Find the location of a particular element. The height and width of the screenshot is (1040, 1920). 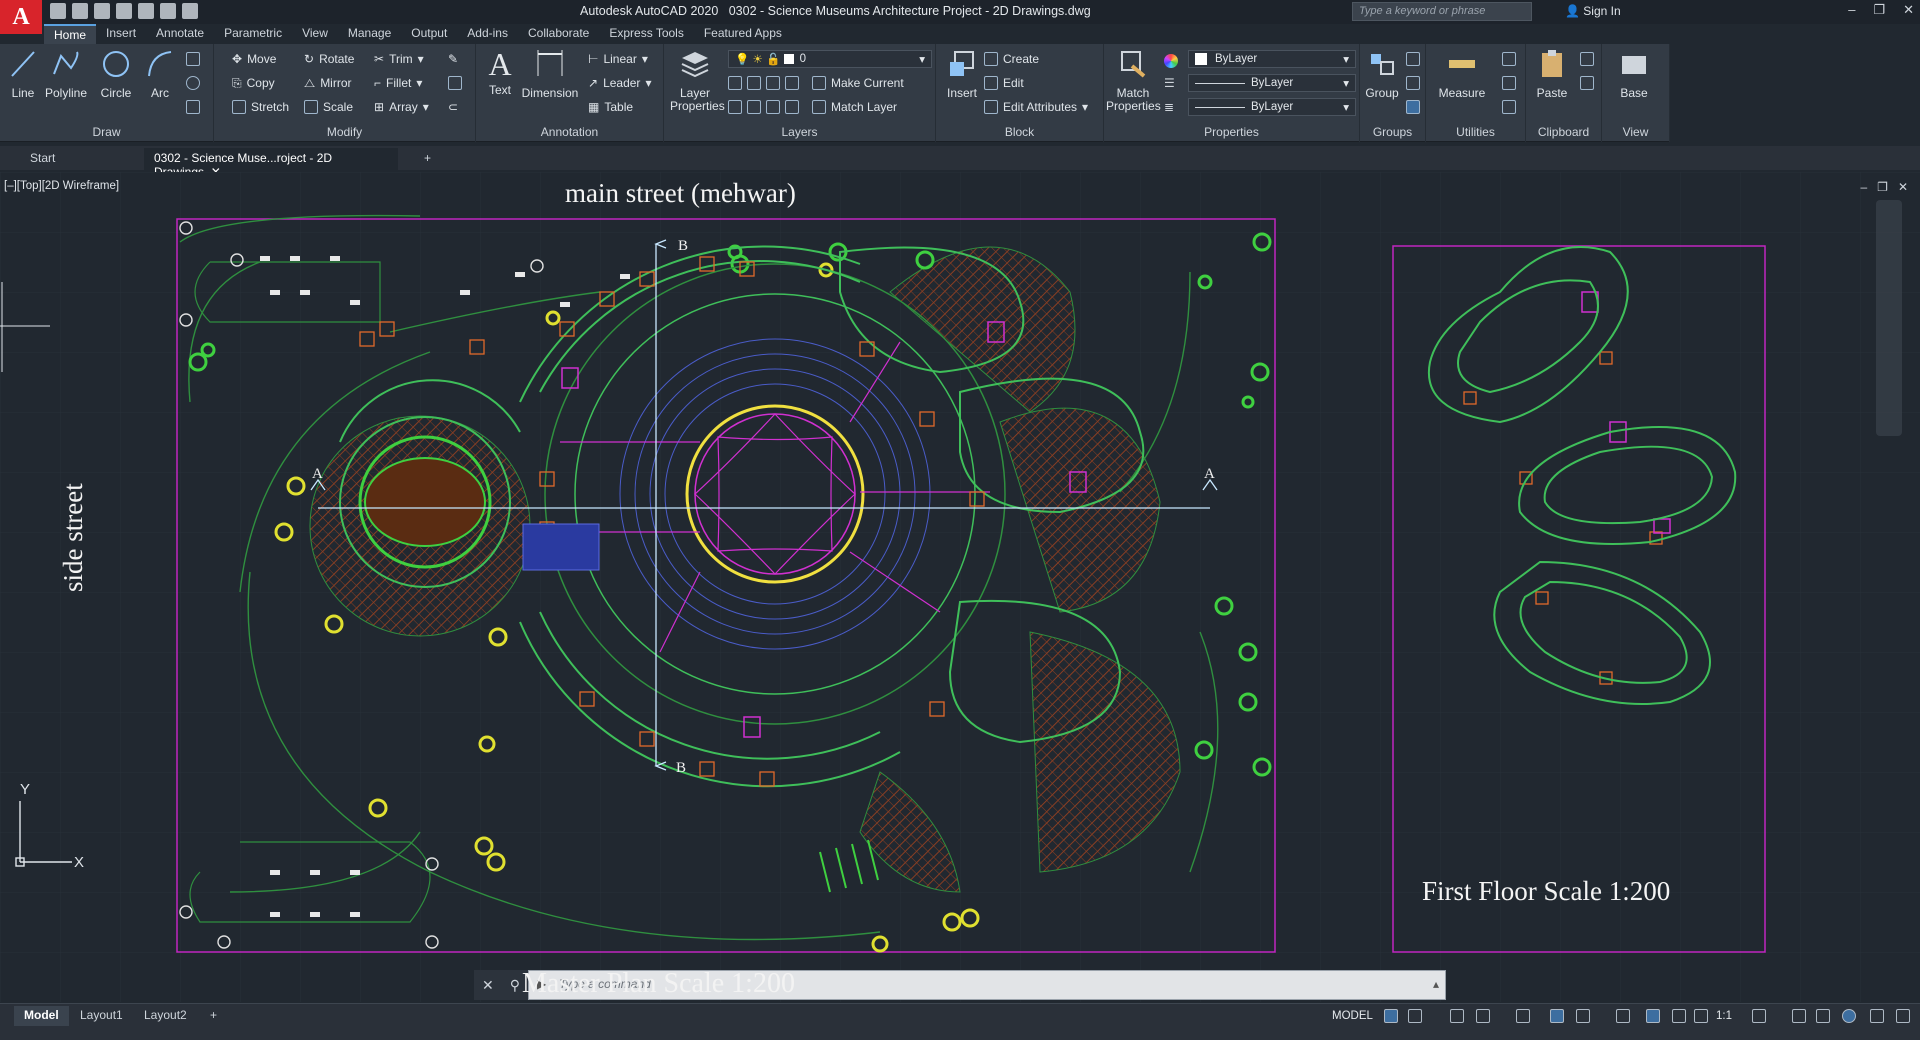

insert-button: Insert is located at coordinates (962, 74).